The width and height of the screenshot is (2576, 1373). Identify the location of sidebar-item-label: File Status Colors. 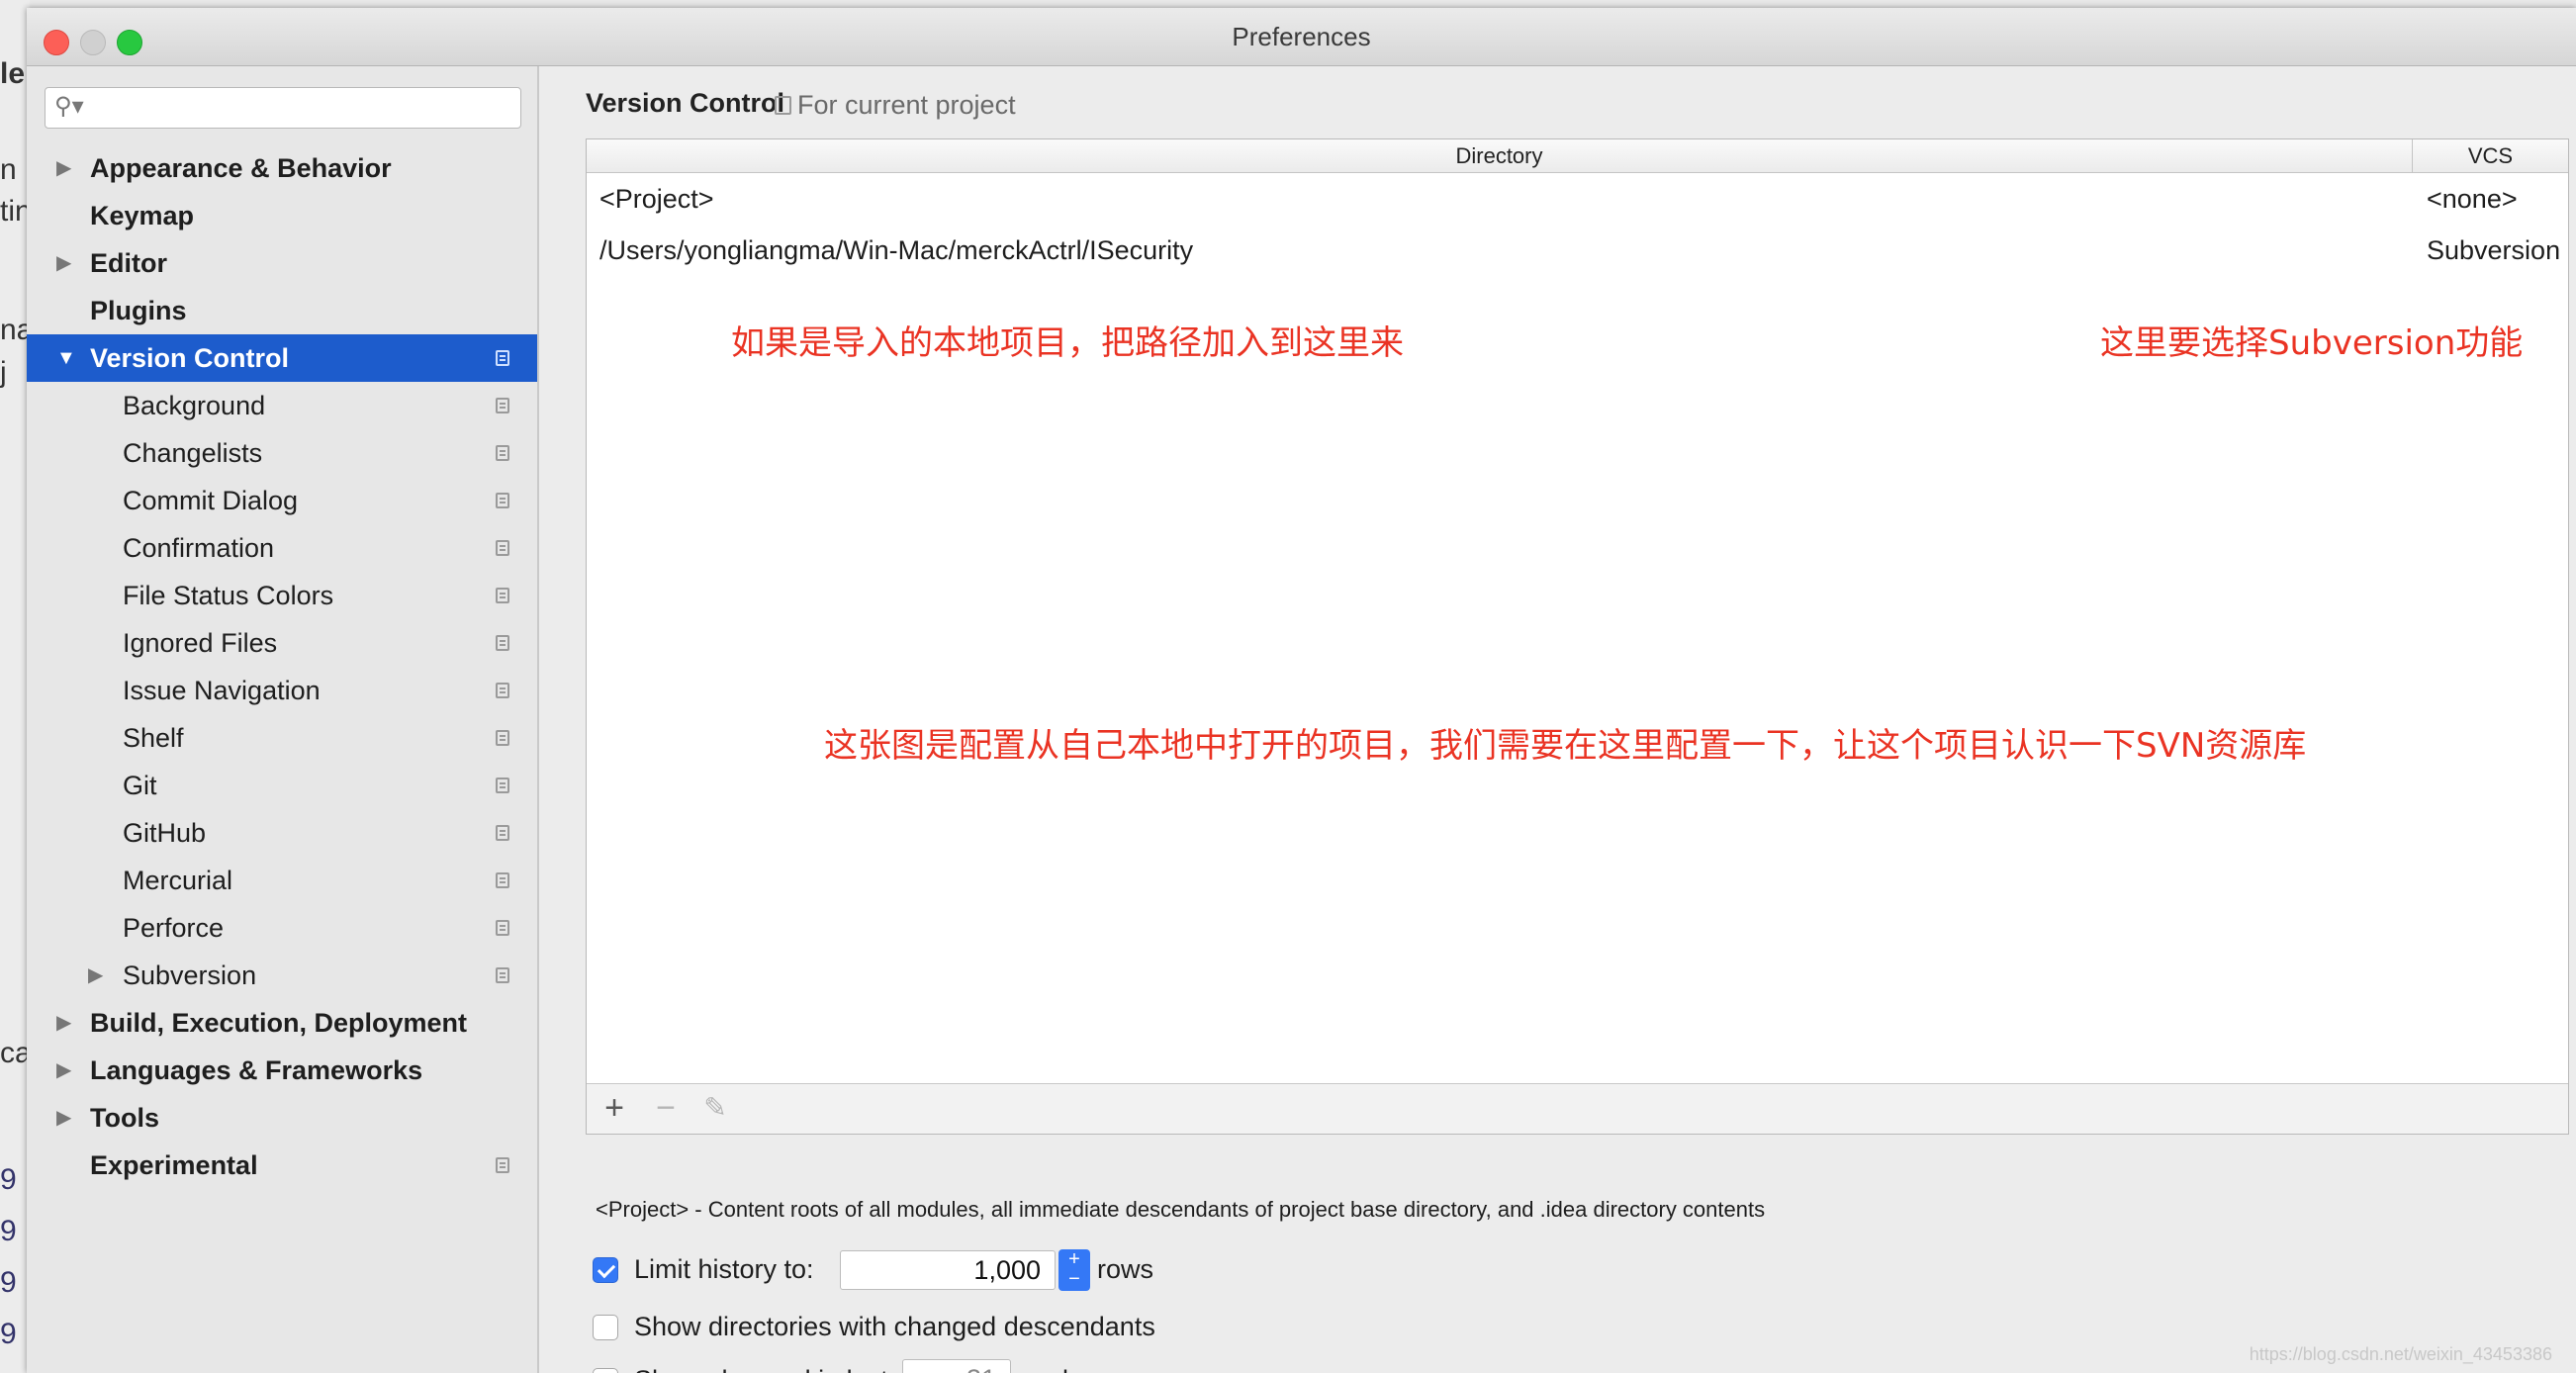
(229, 595).